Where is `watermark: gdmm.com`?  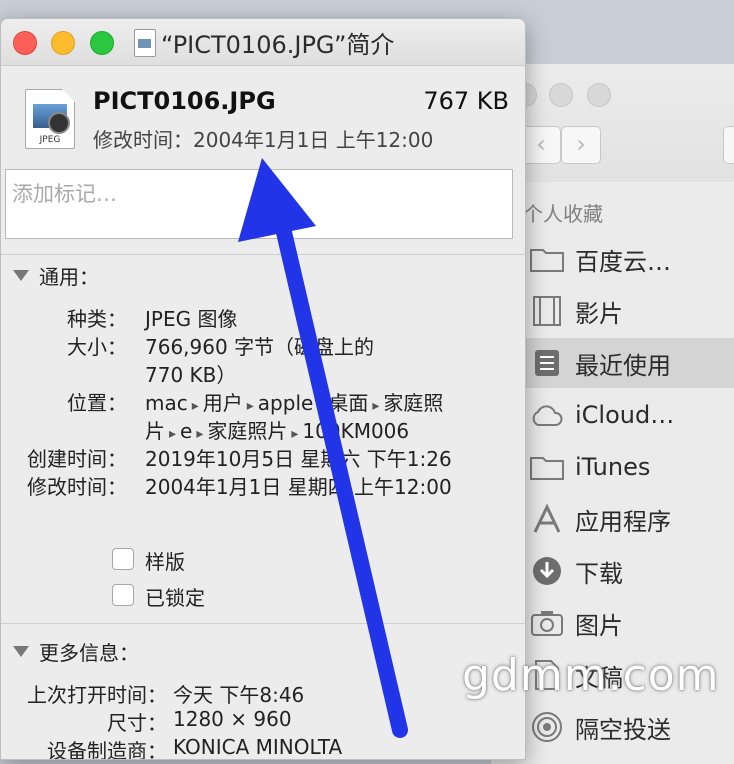
watermark: gdmm.com is located at coordinates (591, 675).